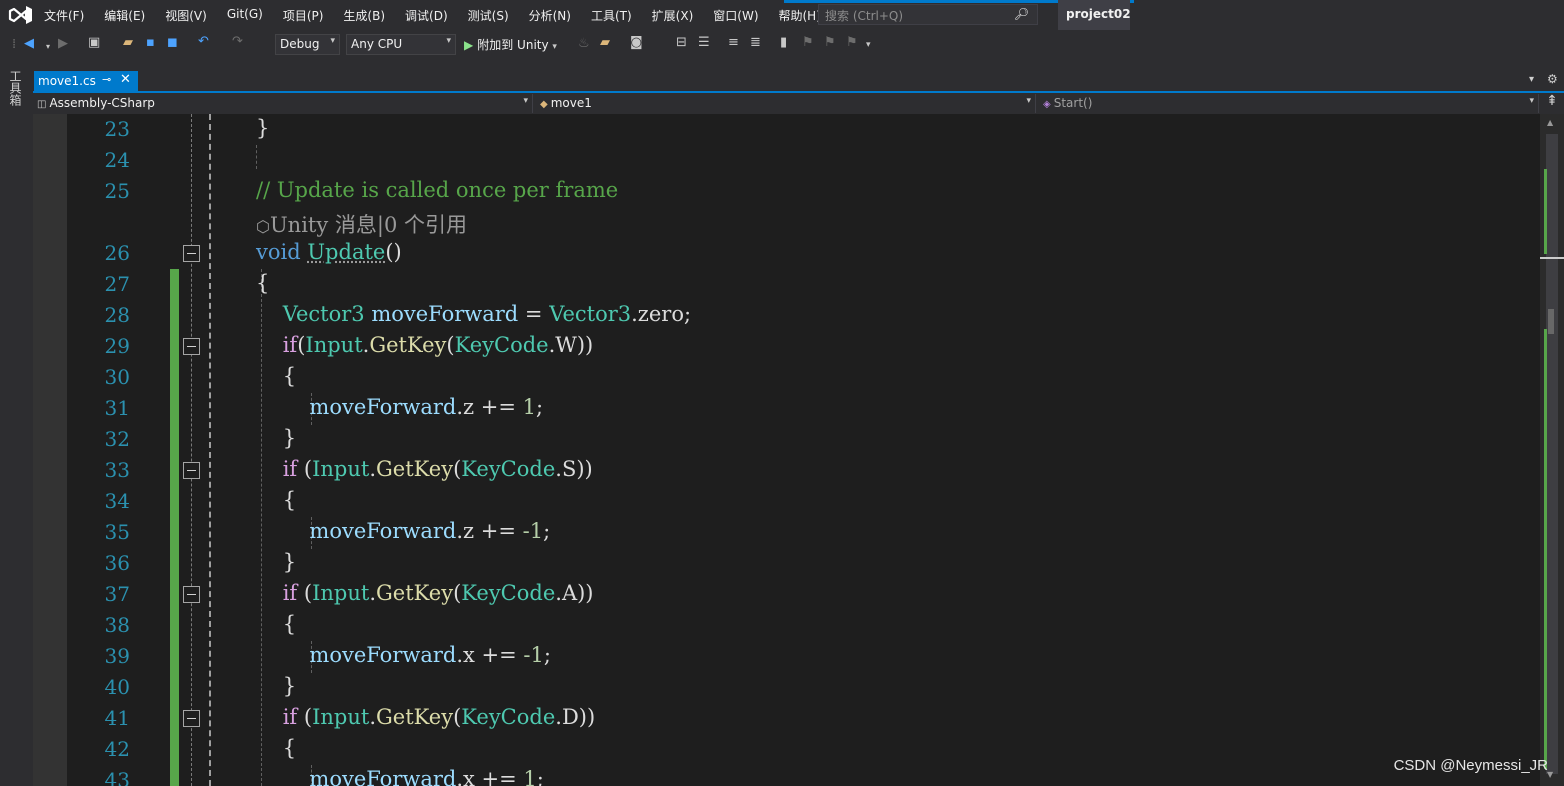 This screenshot has width=1564, height=786. I want to click on toolbar-overflow-icon: ▾, so click(868, 45).